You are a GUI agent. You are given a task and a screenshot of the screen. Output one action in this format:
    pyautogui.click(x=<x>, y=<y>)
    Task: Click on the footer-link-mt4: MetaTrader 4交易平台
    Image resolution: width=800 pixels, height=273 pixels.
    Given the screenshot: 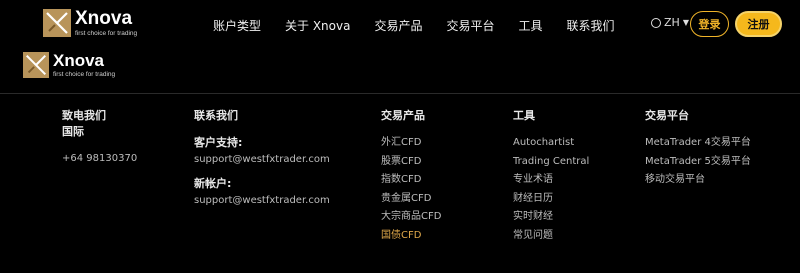 What is the action you would take?
    pyautogui.click(x=698, y=143)
    